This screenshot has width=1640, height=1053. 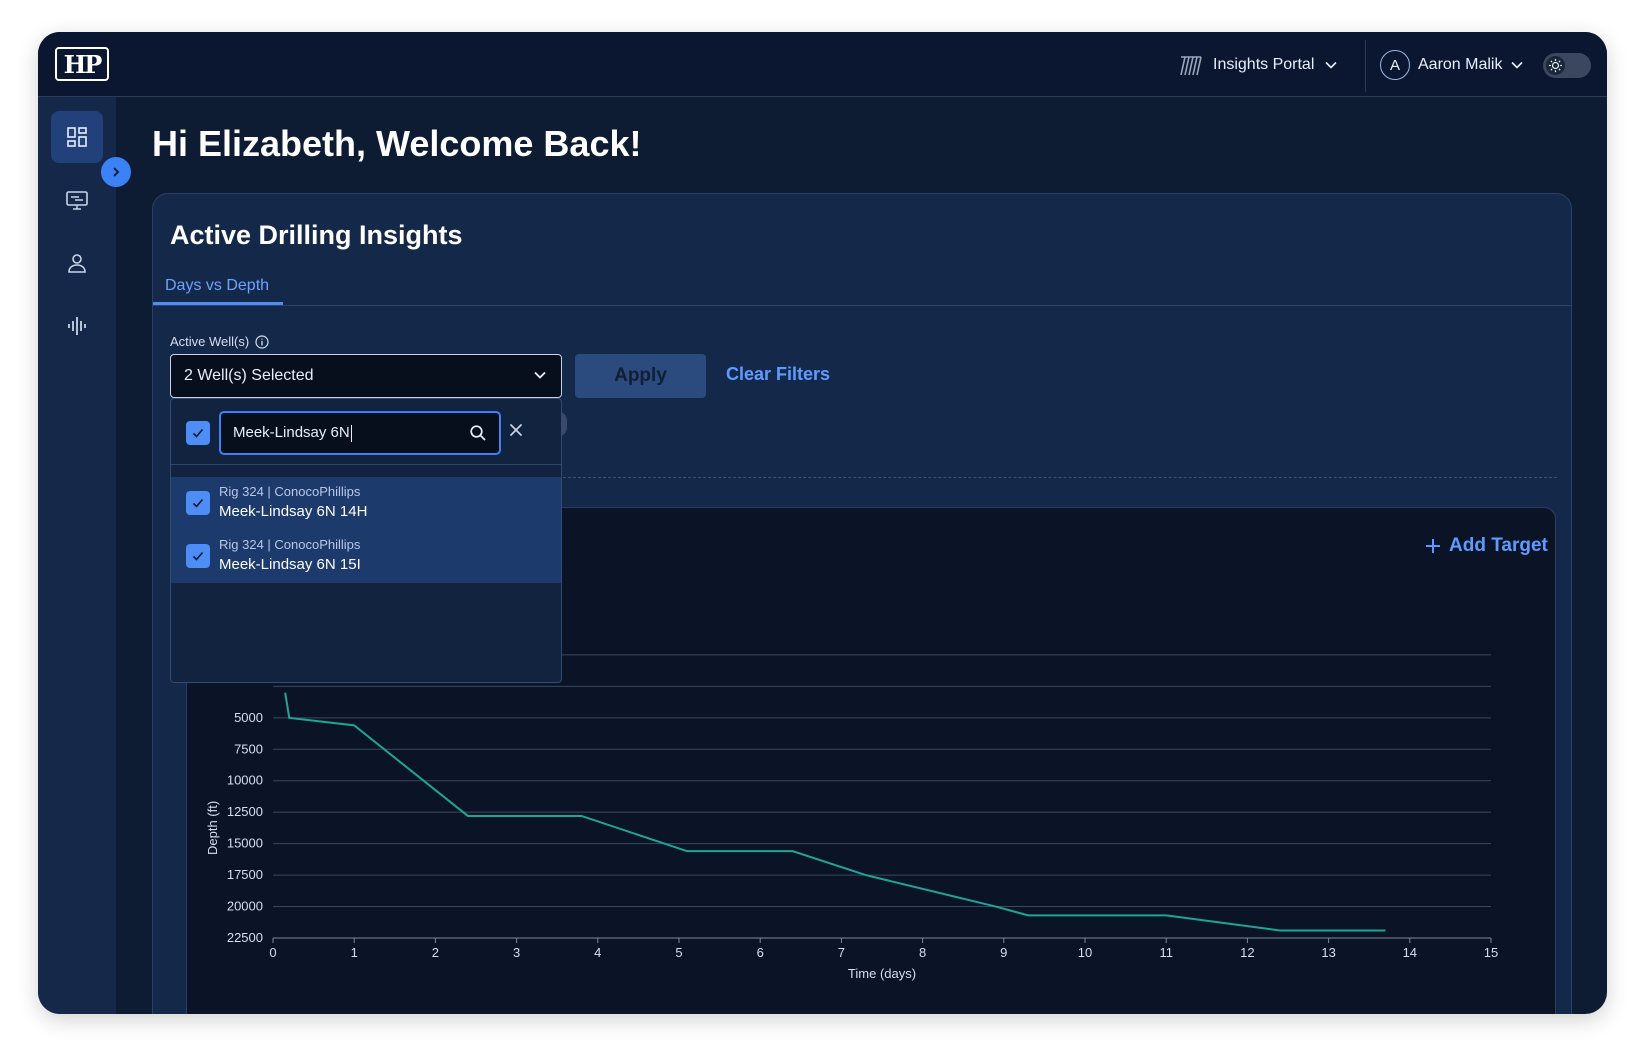 I want to click on dropdown-divider, so click(x=366, y=464).